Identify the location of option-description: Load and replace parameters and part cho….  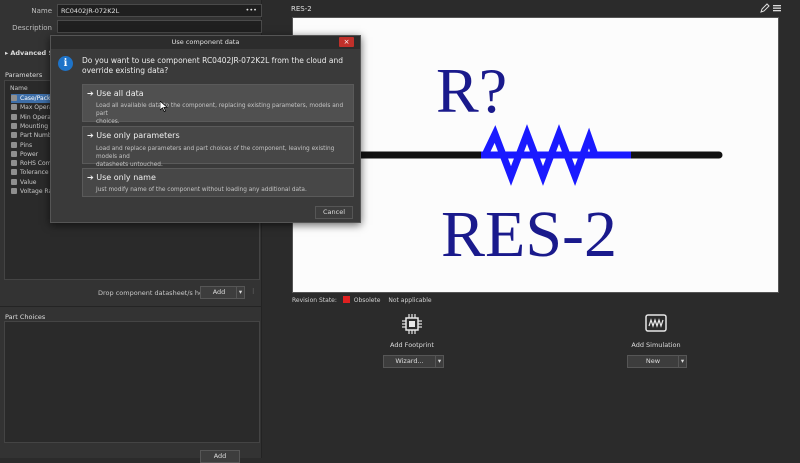
(224, 157).